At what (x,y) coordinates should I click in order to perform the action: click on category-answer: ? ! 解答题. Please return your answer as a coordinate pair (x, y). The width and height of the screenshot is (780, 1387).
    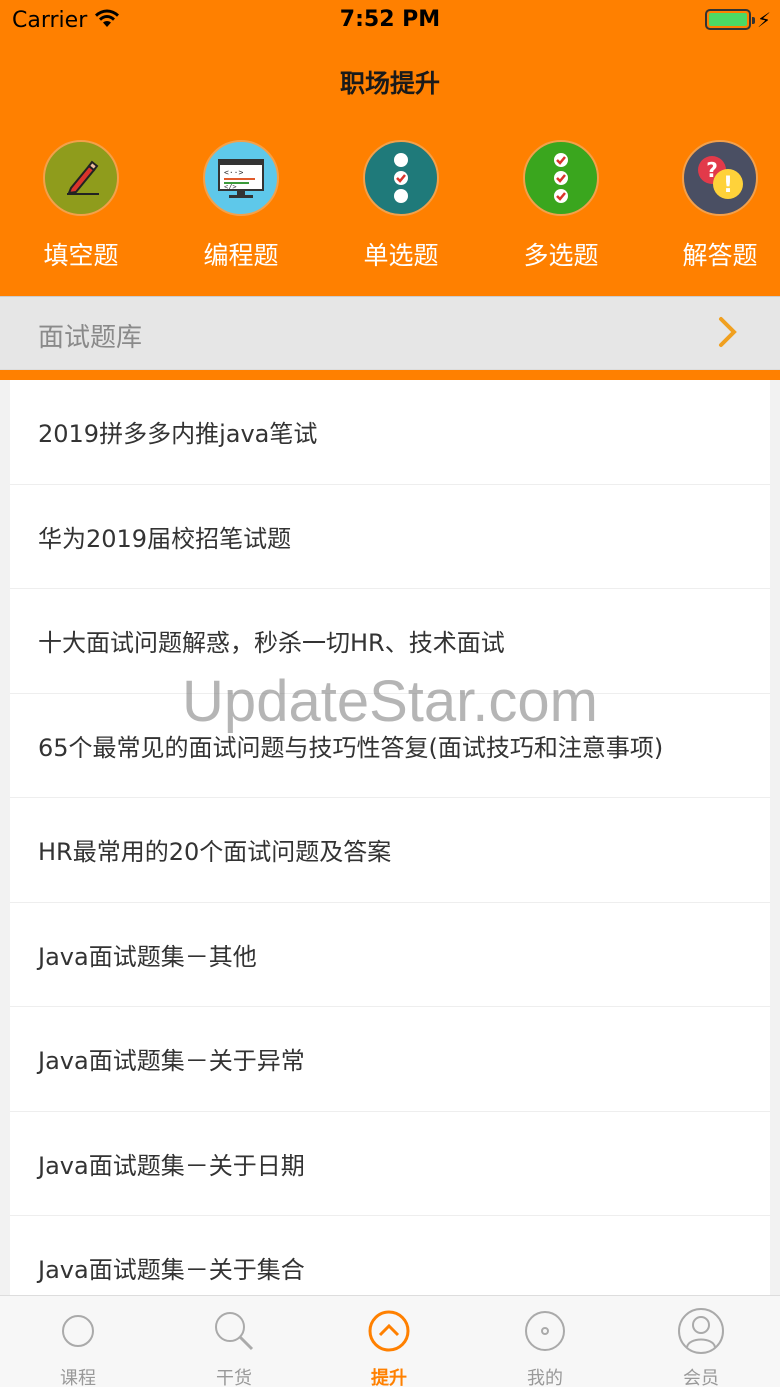
    Looking at the image, I should click on (720, 206).